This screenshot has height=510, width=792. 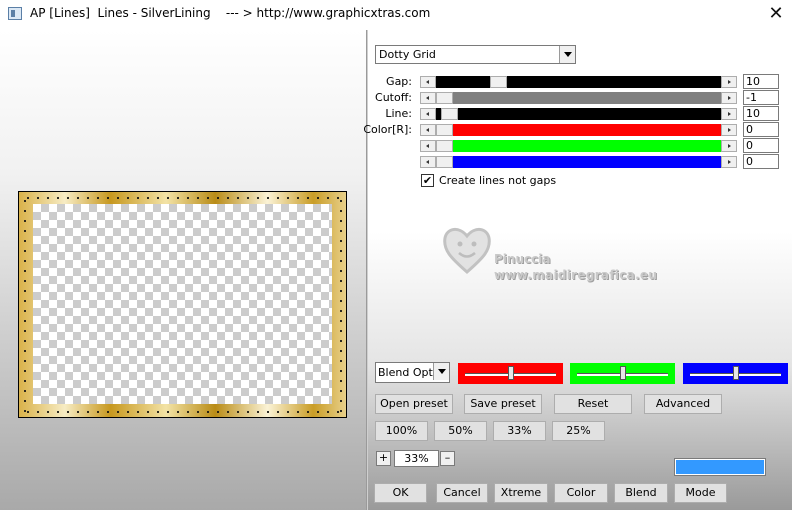 I want to click on color-button: Color, so click(x=581, y=493).